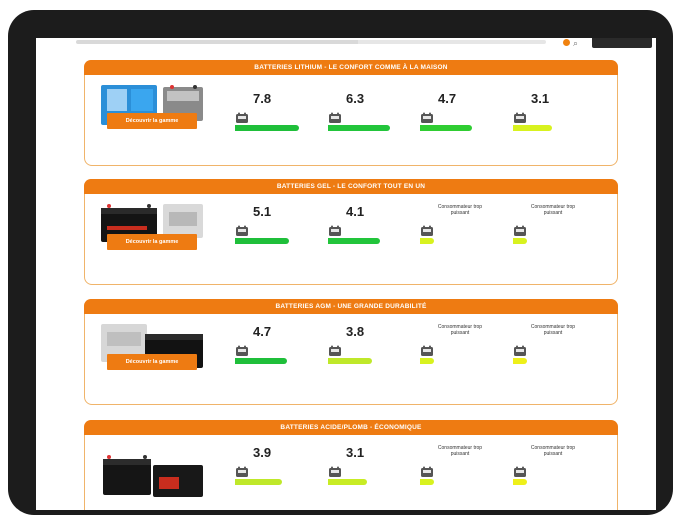  Describe the element at coordinates (622, 43) in the screenshot. I see `header-button` at that location.